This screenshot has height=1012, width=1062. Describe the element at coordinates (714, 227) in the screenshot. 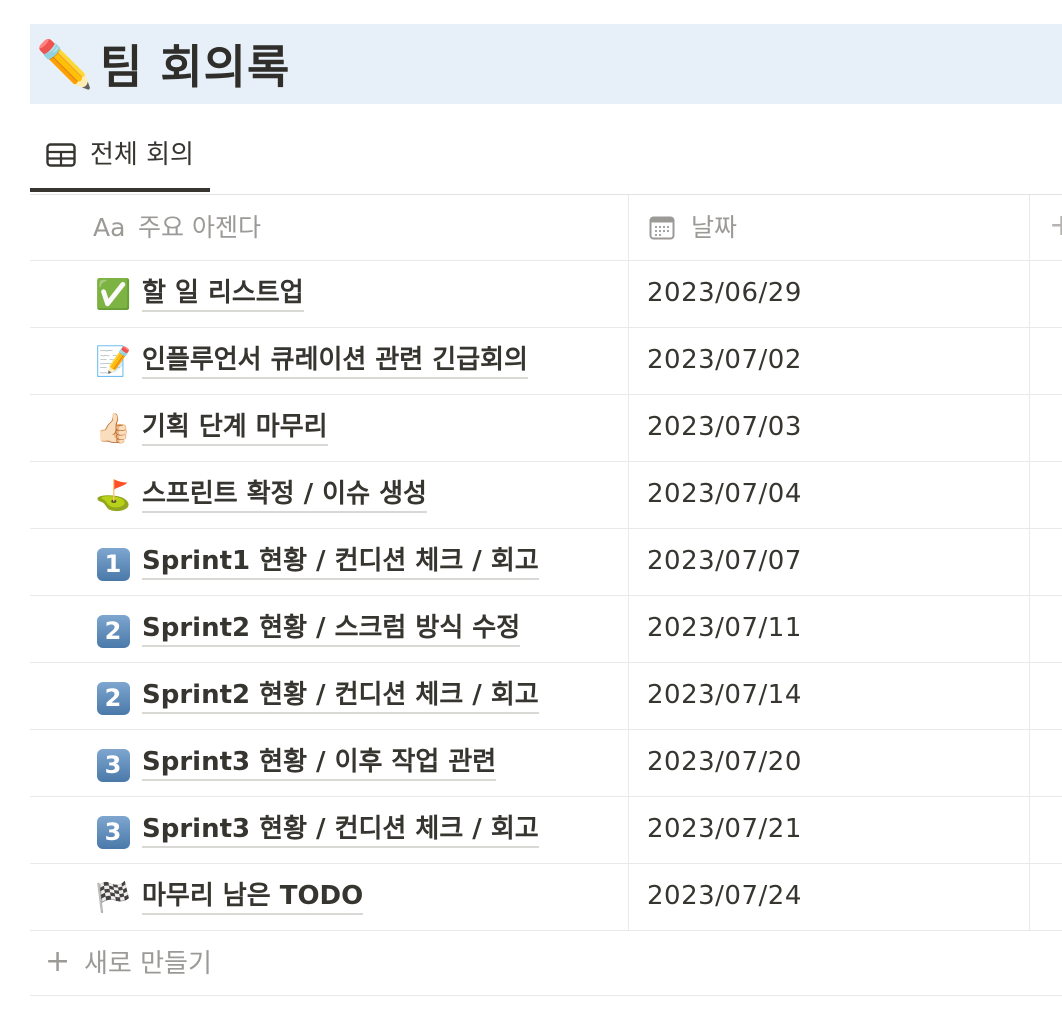

I see `column-header-label: 날짜` at that location.